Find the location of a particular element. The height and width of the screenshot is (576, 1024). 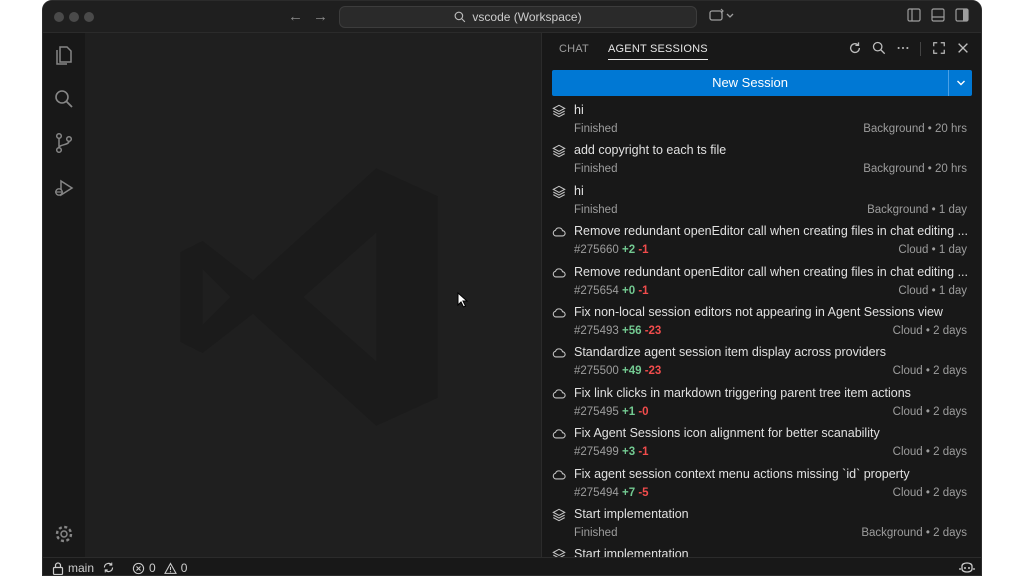

refresh-icon is located at coordinates (855, 50).